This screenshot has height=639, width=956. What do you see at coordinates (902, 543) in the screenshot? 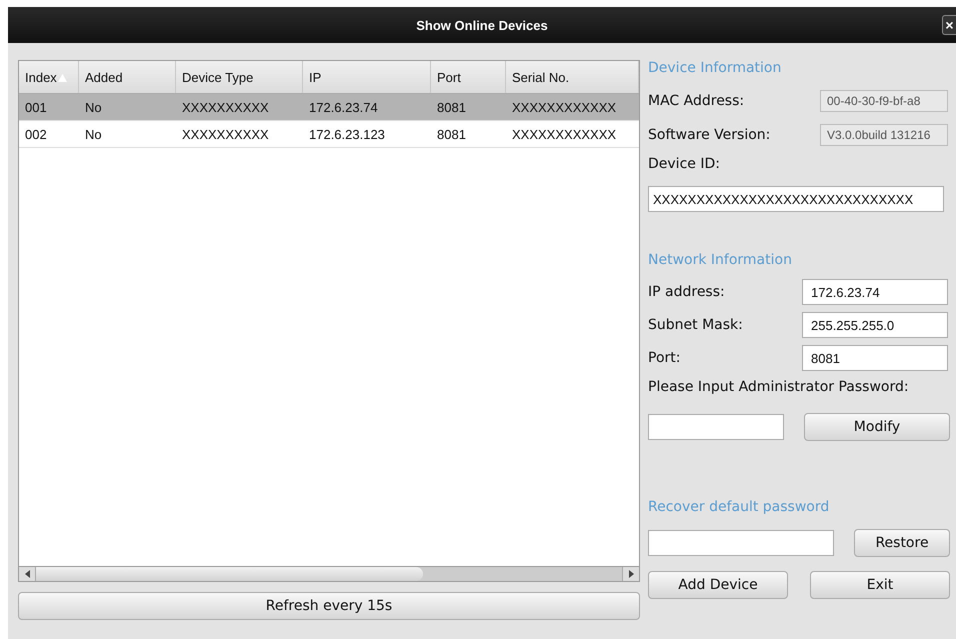
I see `restore-button: Restore` at bounding box center [902, 543].